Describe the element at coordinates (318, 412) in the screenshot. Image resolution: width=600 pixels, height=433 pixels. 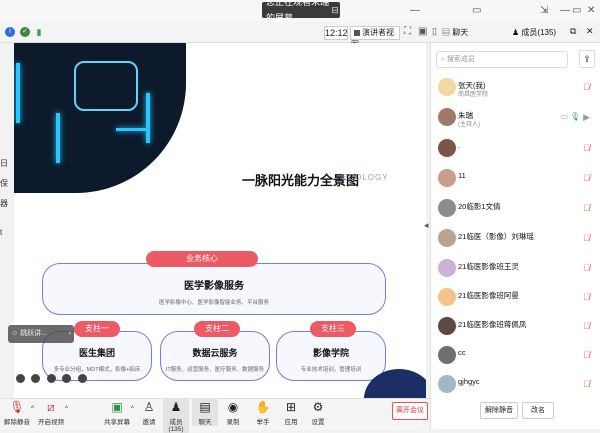
I see `settings-button: ⚙ 设置` at that location.